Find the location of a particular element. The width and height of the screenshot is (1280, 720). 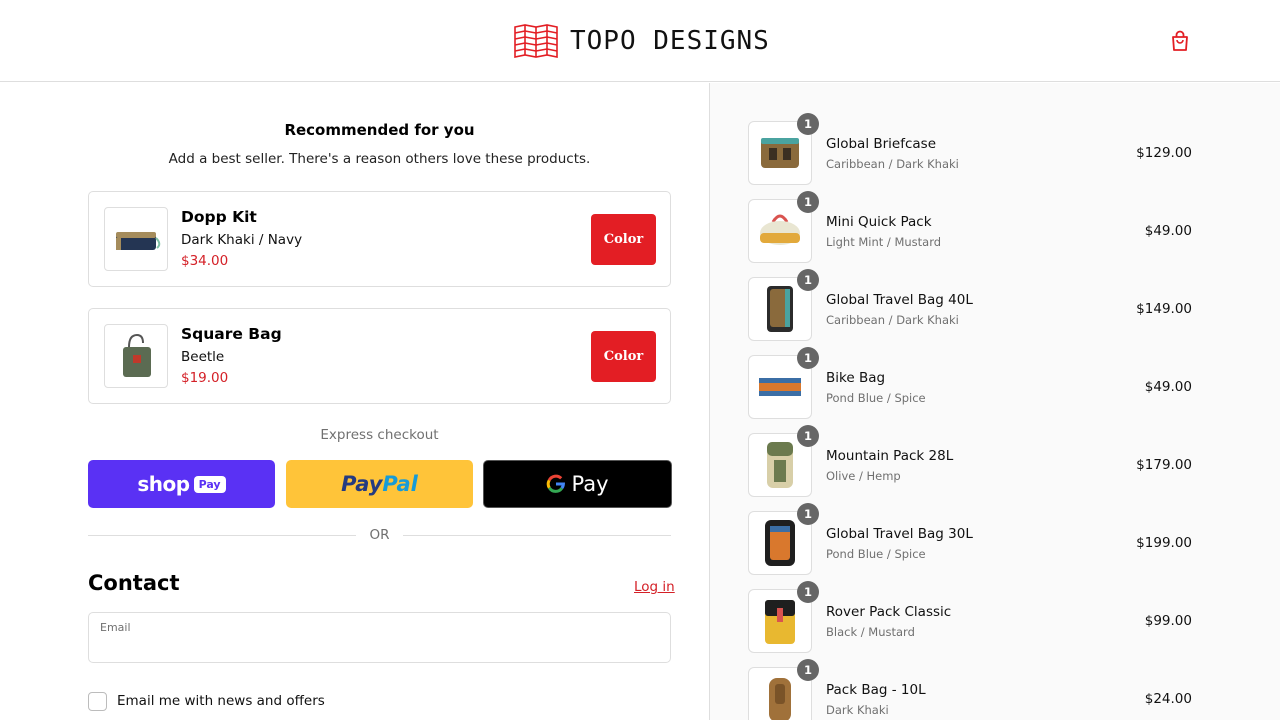

paypal-logo: PayPal is located at coordinates (379, 484).